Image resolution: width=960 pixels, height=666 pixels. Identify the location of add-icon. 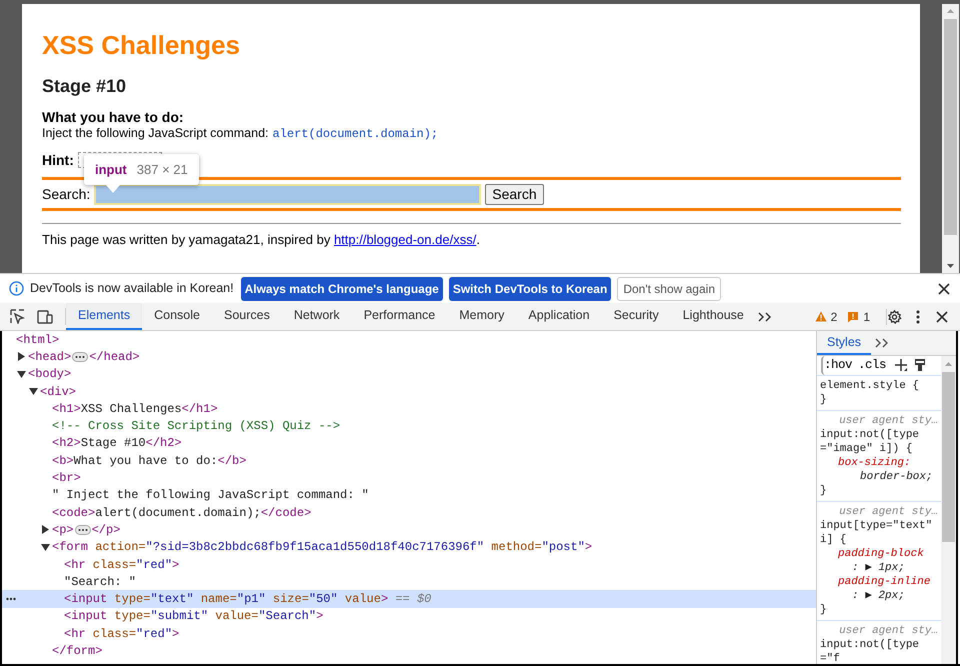
(901, 365).